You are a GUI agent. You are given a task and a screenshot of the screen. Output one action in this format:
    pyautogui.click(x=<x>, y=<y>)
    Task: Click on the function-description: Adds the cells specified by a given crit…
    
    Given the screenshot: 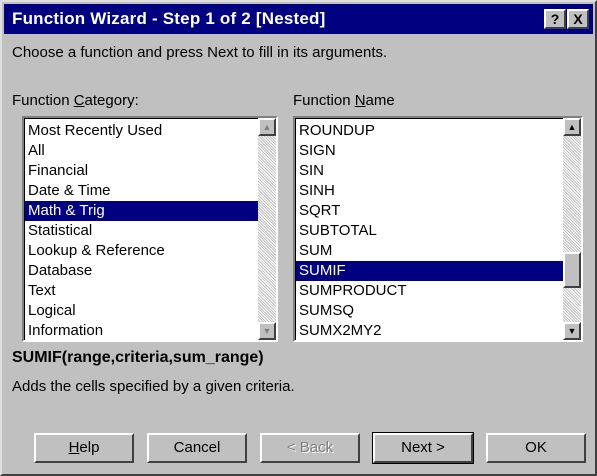 What is the action you would take?
    pyautogui.click(x=153, y=386)
    